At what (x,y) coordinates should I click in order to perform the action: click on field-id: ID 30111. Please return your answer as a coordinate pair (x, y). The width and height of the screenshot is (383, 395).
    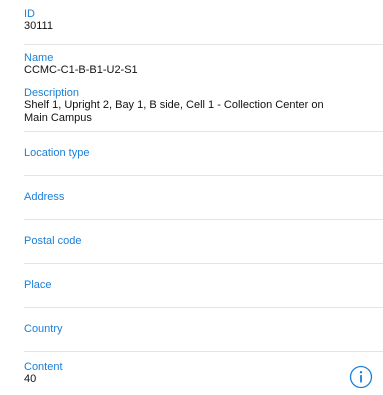
    Looking at the image, I should click on (191, 20).